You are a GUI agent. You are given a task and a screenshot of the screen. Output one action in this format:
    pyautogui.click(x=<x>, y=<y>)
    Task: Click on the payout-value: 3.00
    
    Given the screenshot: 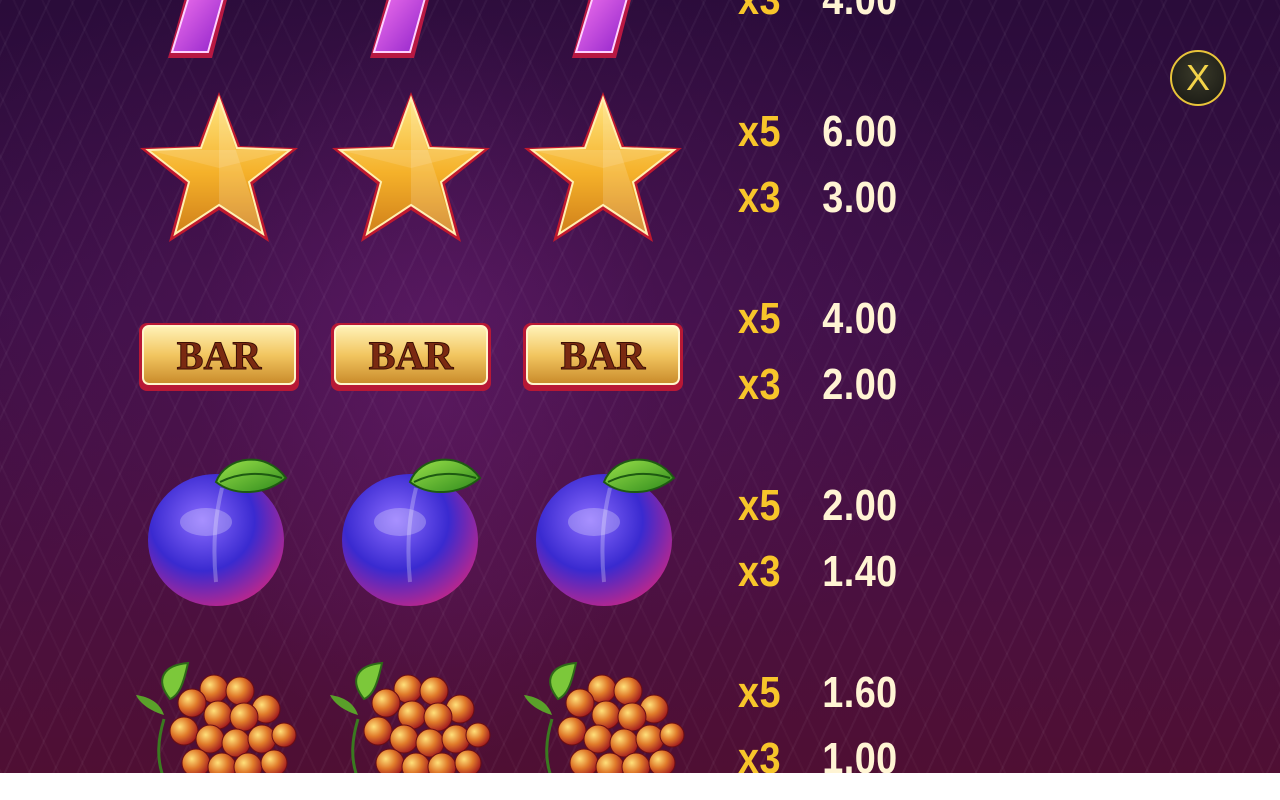 What is the action you would take?
    pyautogui.click(x=860, y=197)
    